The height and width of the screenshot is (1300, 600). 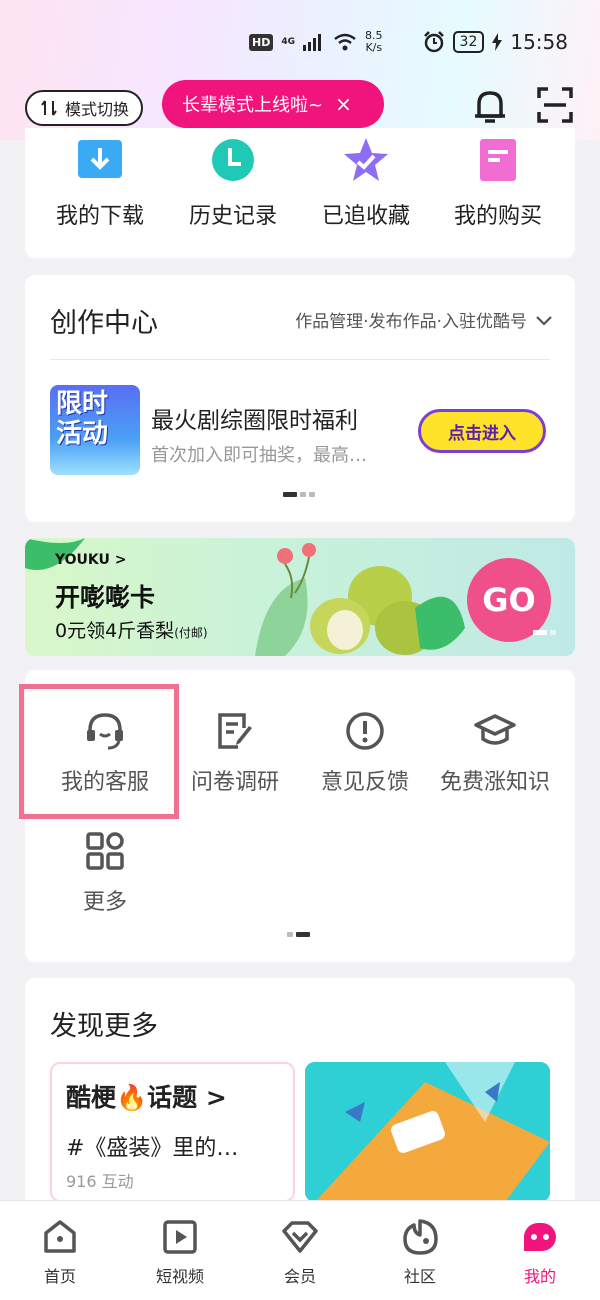 What do you see at coordinates (495, 753) in the screenshot?
I see `service-free-knowledge: 免费涨知识` at bounding box center [495, 753].